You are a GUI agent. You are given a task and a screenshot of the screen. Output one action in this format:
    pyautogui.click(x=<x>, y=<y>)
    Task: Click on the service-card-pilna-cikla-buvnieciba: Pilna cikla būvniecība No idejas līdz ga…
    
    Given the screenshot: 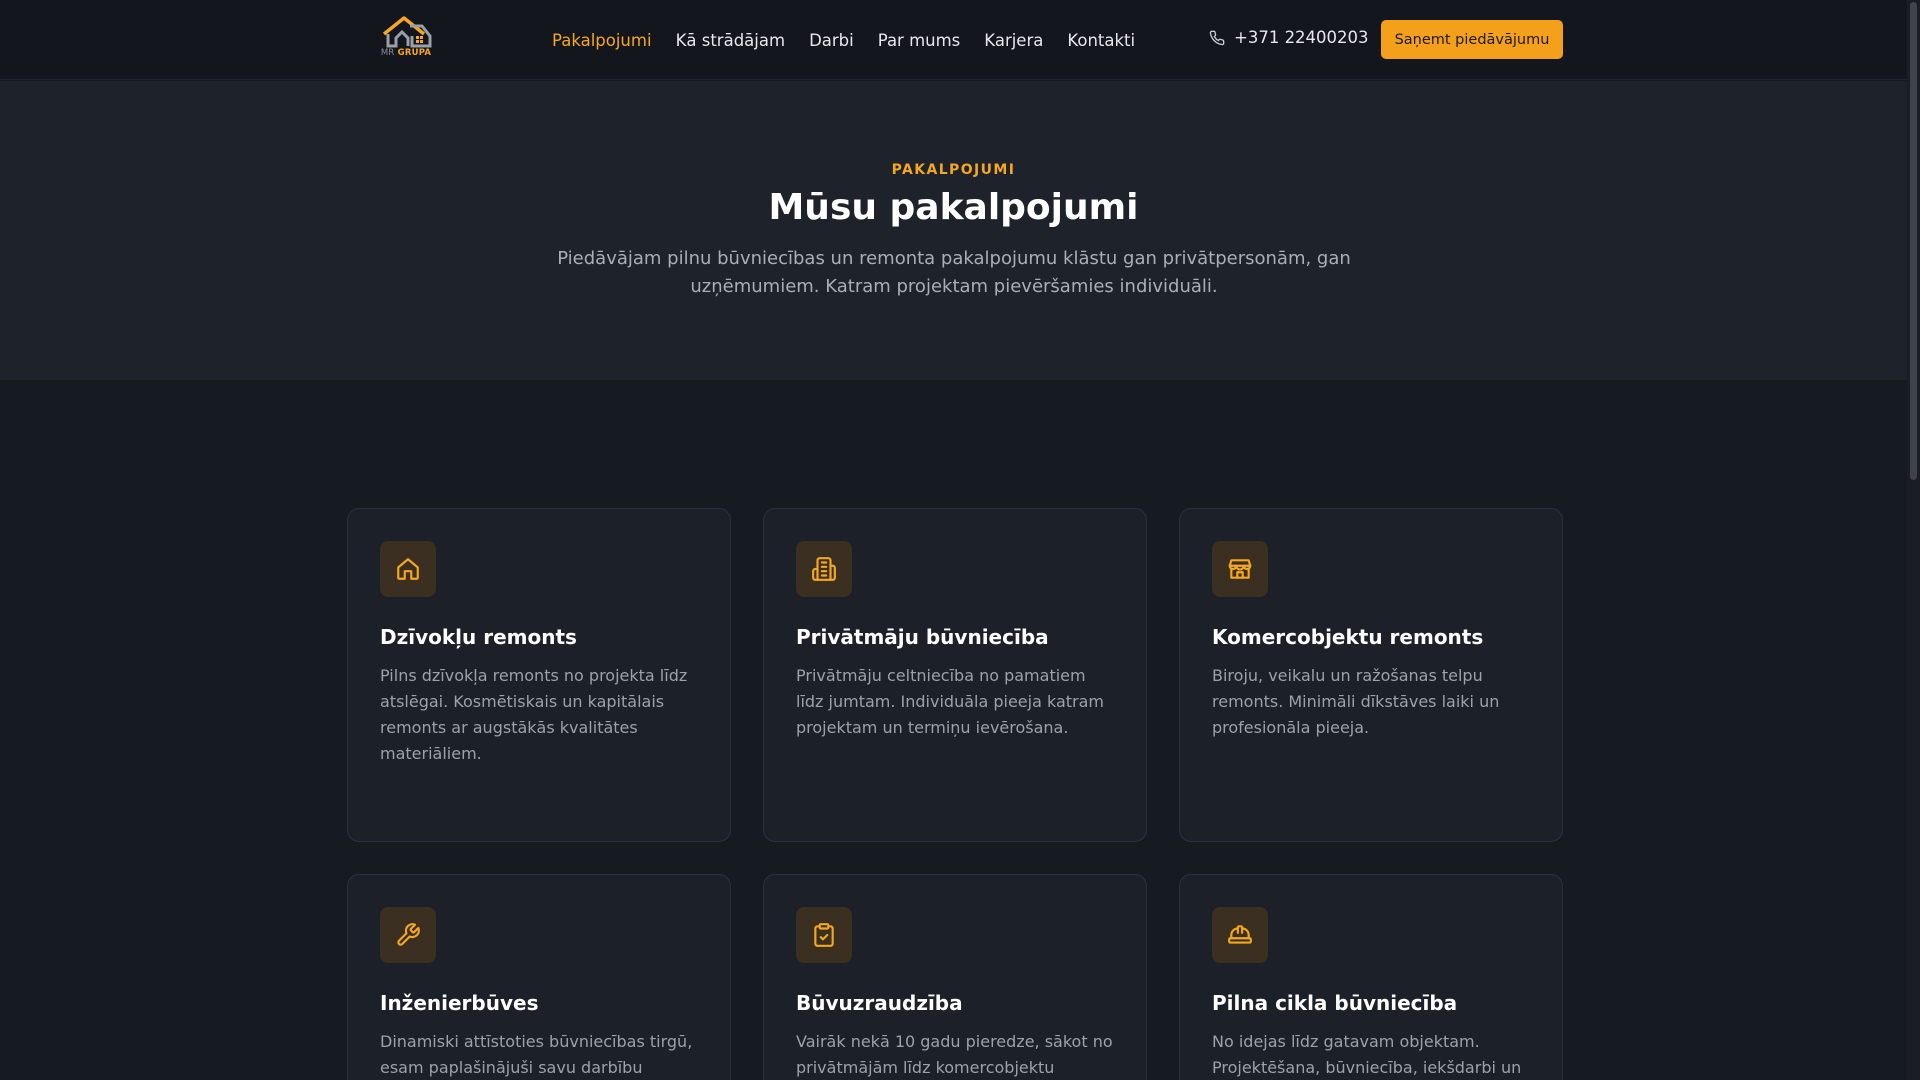 What is the action you would take?
    pyautogui.click(x=1371, y=977)
    